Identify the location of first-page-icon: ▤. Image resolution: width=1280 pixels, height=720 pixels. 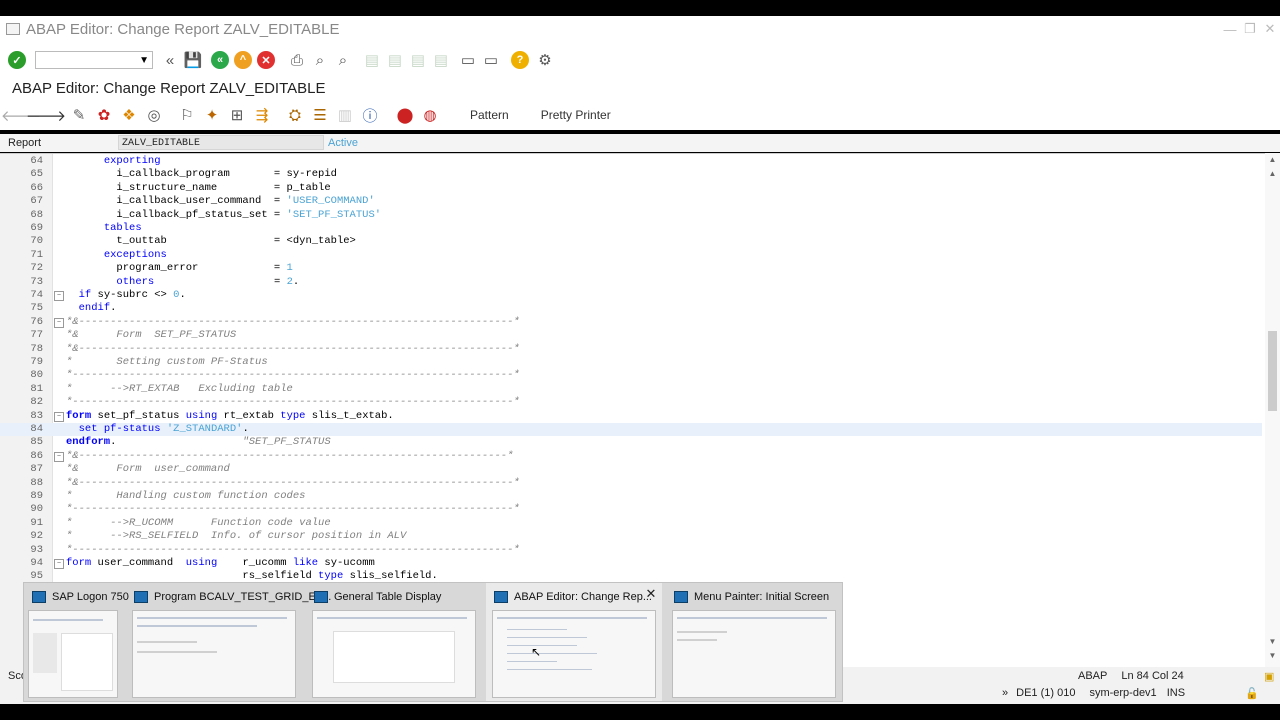
(372, 60).